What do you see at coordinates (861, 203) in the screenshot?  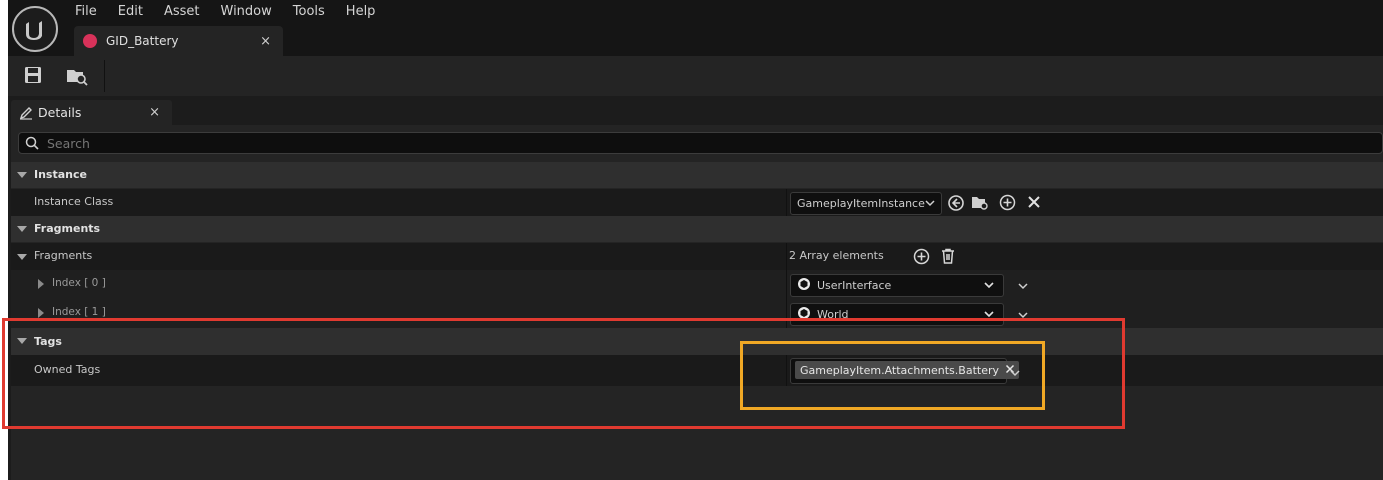 I see `instance-class-value: GameplayItemInstance` at bounding box center [861, 203].